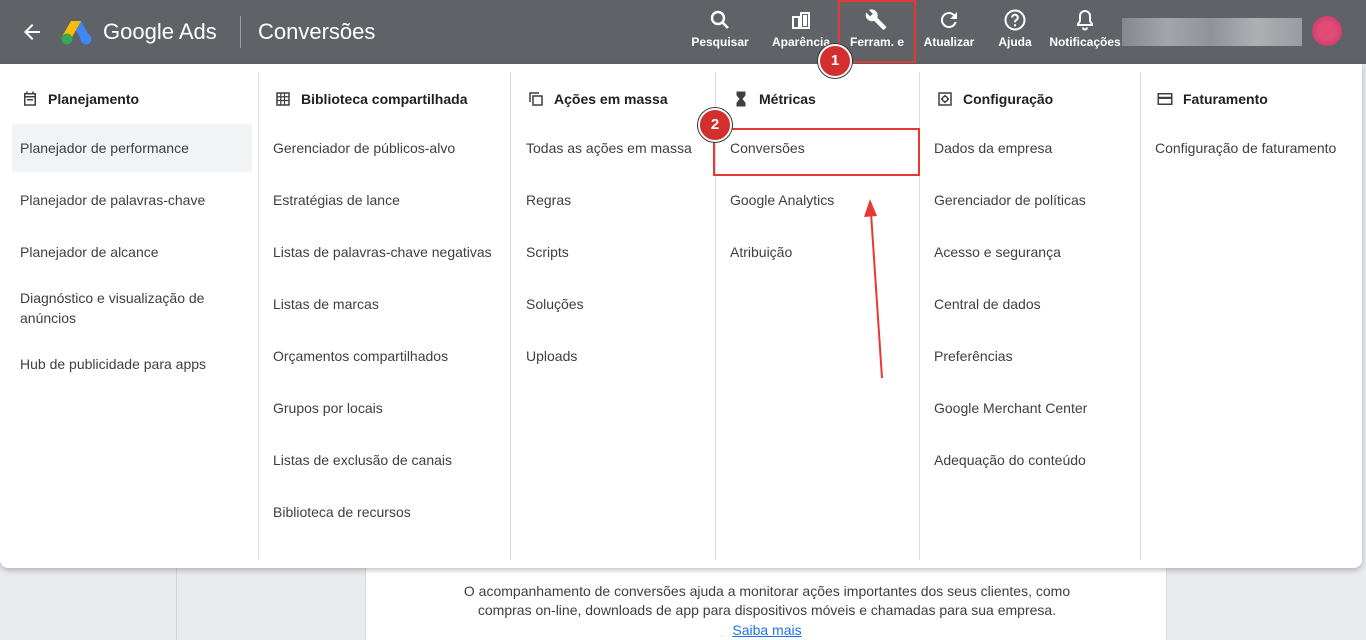 The image size is (1366, 640). I want to click on column-header-setup: Configuração, so click(994, 99).